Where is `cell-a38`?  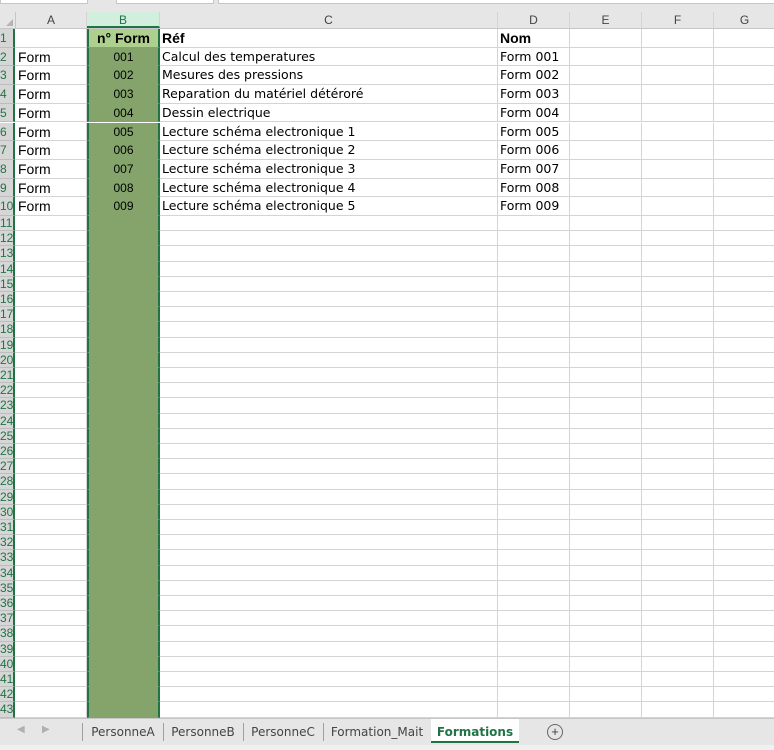 cell-a38 is located at coordinates (51, 634).